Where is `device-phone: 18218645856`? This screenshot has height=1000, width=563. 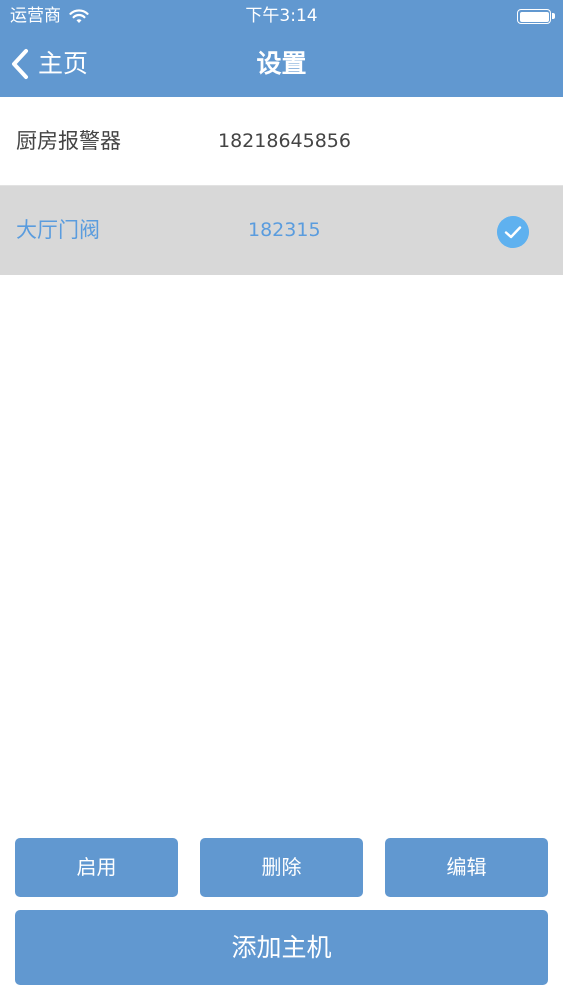 device-phone: 18218645856 is located at coordinates (284, 141).